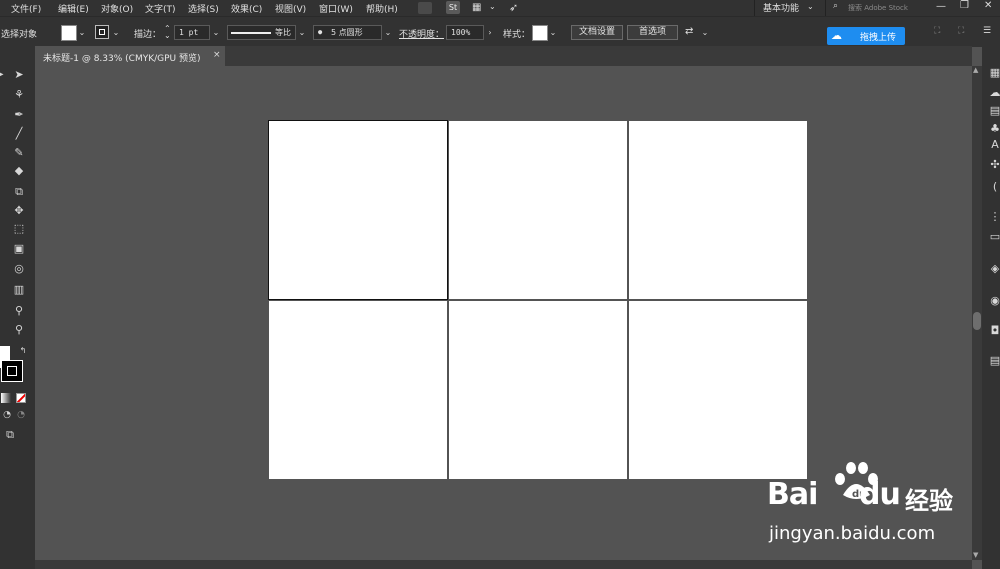 The width and height of the screenshot is (1000, 569). What do you see at coordinates (19, 192) in the screenshot?
I see `scale-tool-icon: ⧉` at bounding box center [19, 192].